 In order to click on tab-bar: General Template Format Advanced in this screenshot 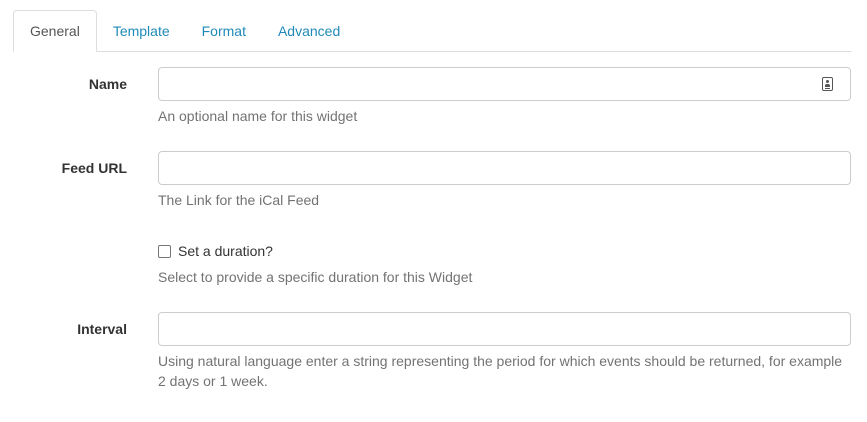, I will do `click(432, 31)`.